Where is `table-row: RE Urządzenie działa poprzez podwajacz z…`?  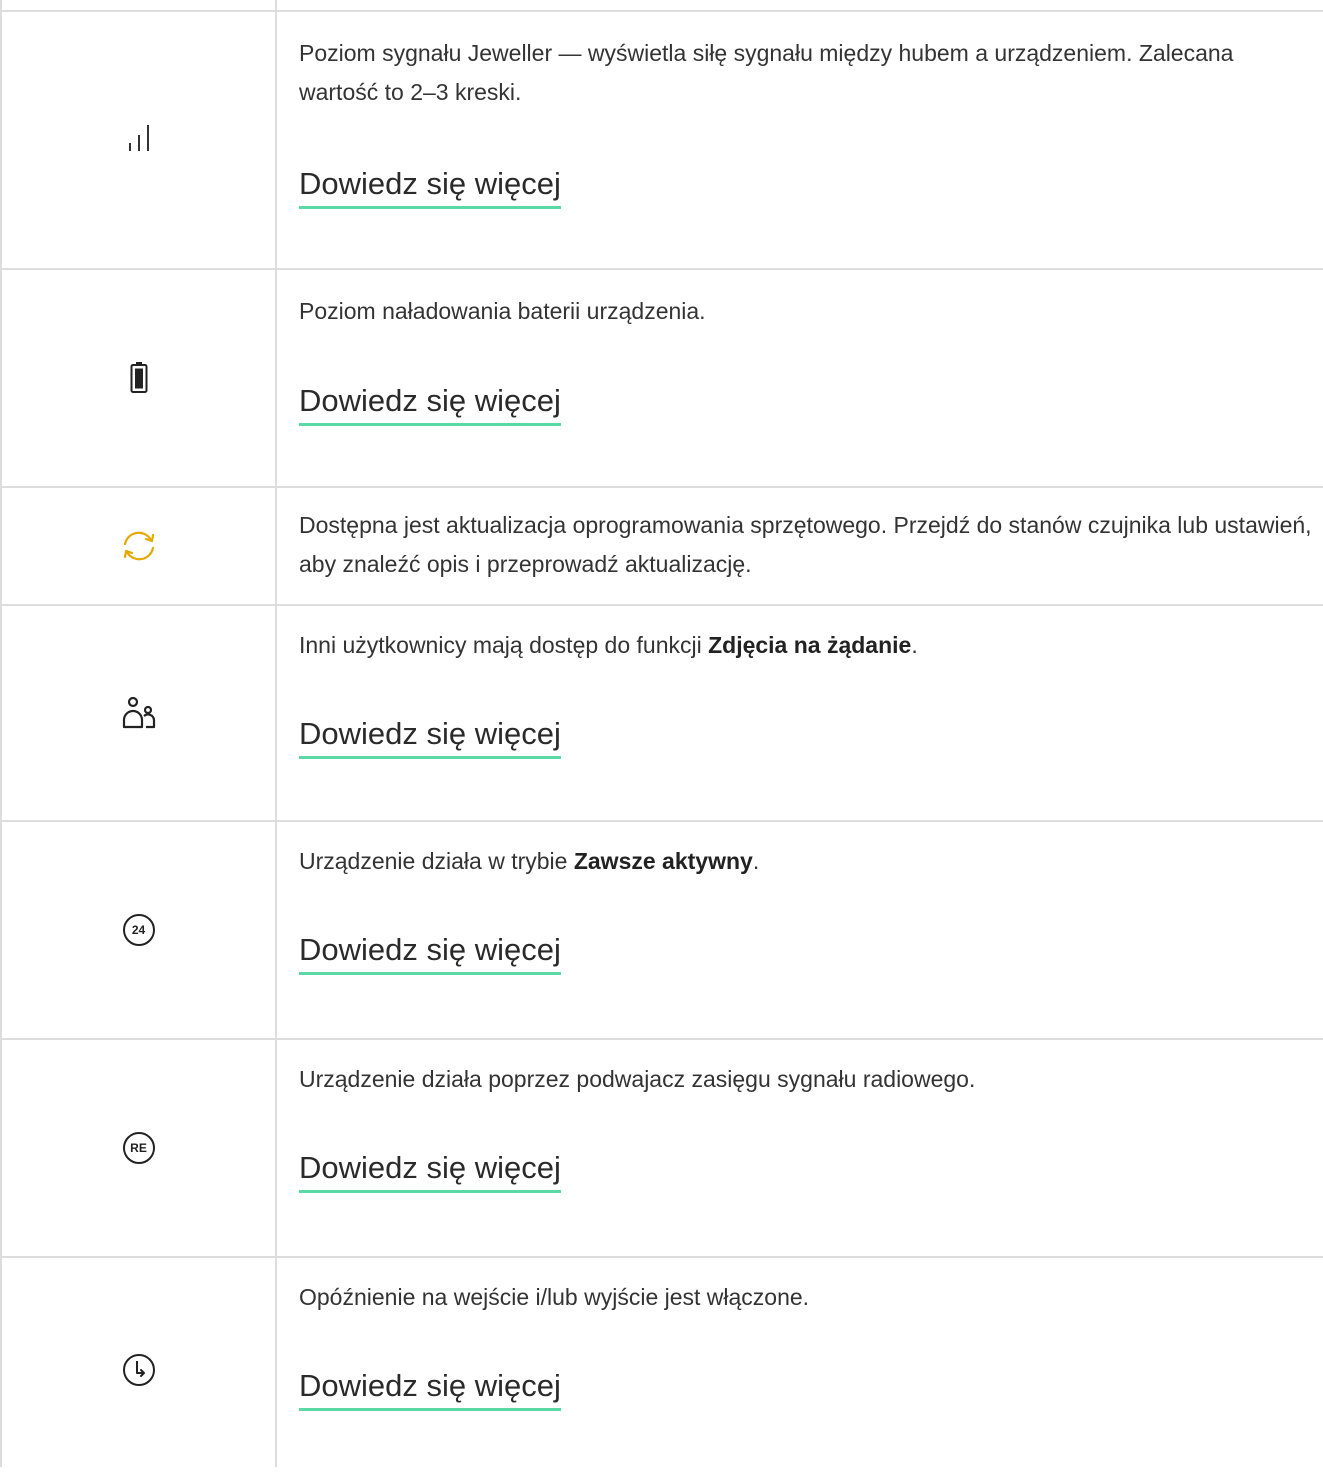 table-row: RE Urządzenie działa poprzez podwajacz z… is located at coordinates (661, 1148).